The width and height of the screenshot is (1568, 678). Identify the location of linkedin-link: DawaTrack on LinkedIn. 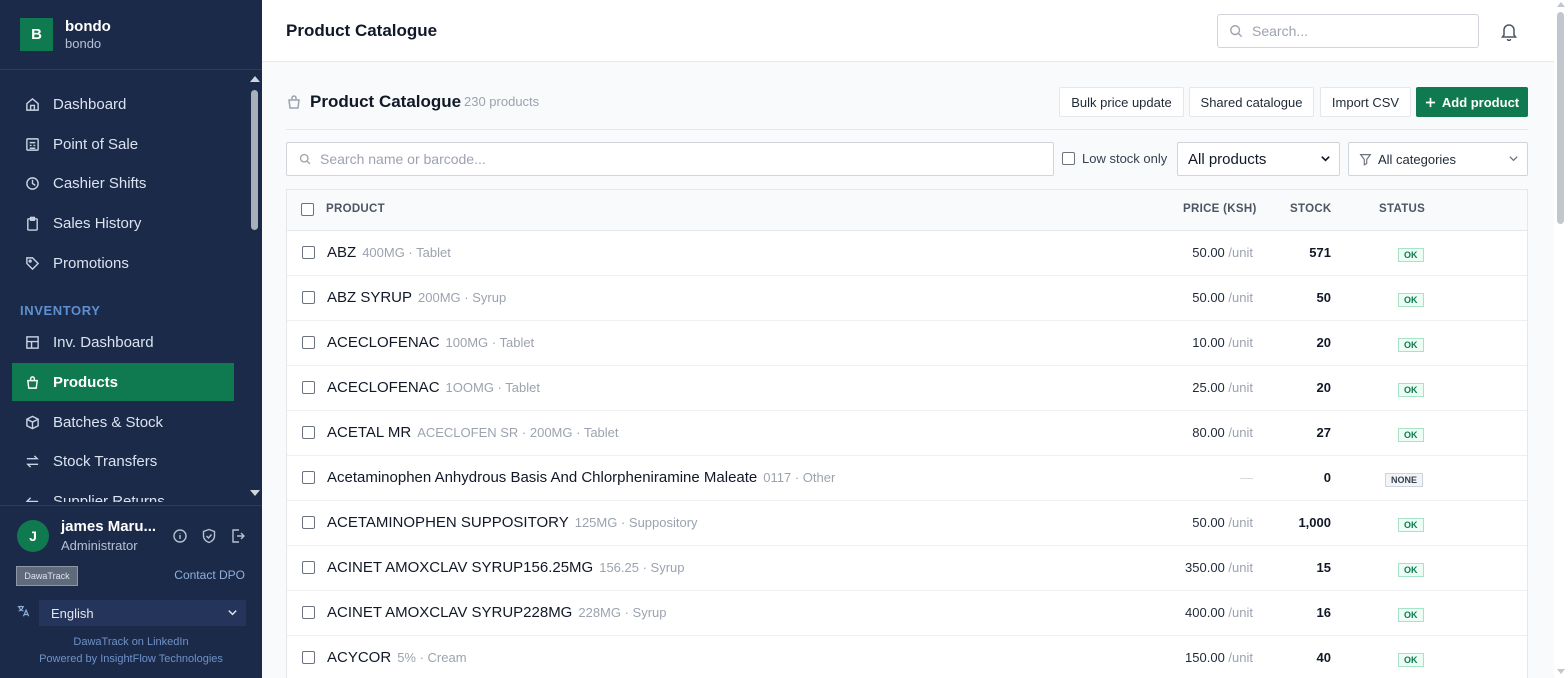
(131, 642).